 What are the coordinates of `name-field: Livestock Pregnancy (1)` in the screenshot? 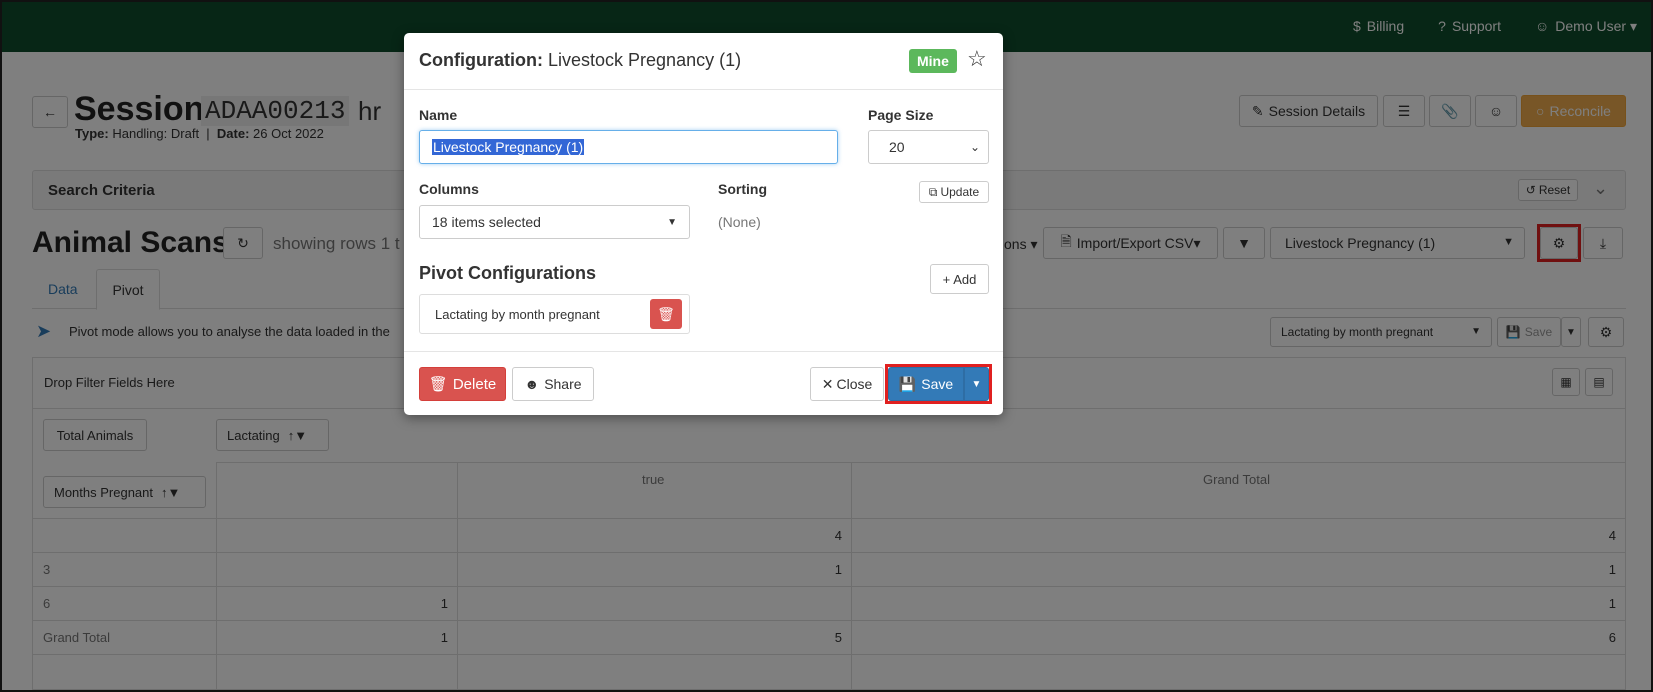 It's located at (628, 147).